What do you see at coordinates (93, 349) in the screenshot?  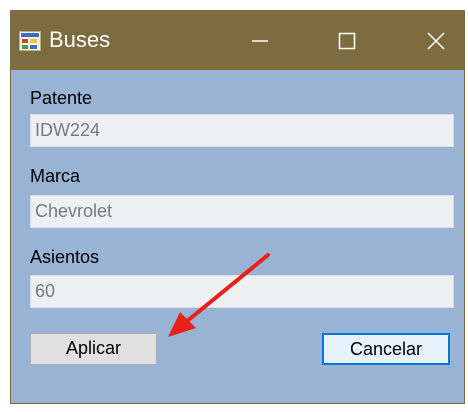 I see `apply-button: Aplicar` at bounding box center [93, 349].